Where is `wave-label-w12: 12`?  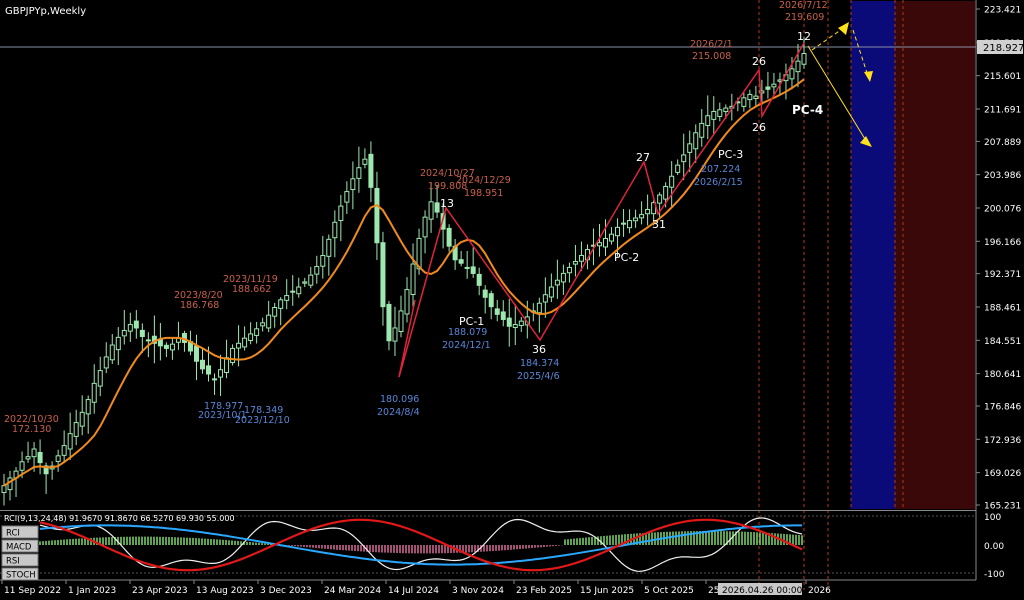
wave-label-w12: 12 is located at coordinates (804, 36).